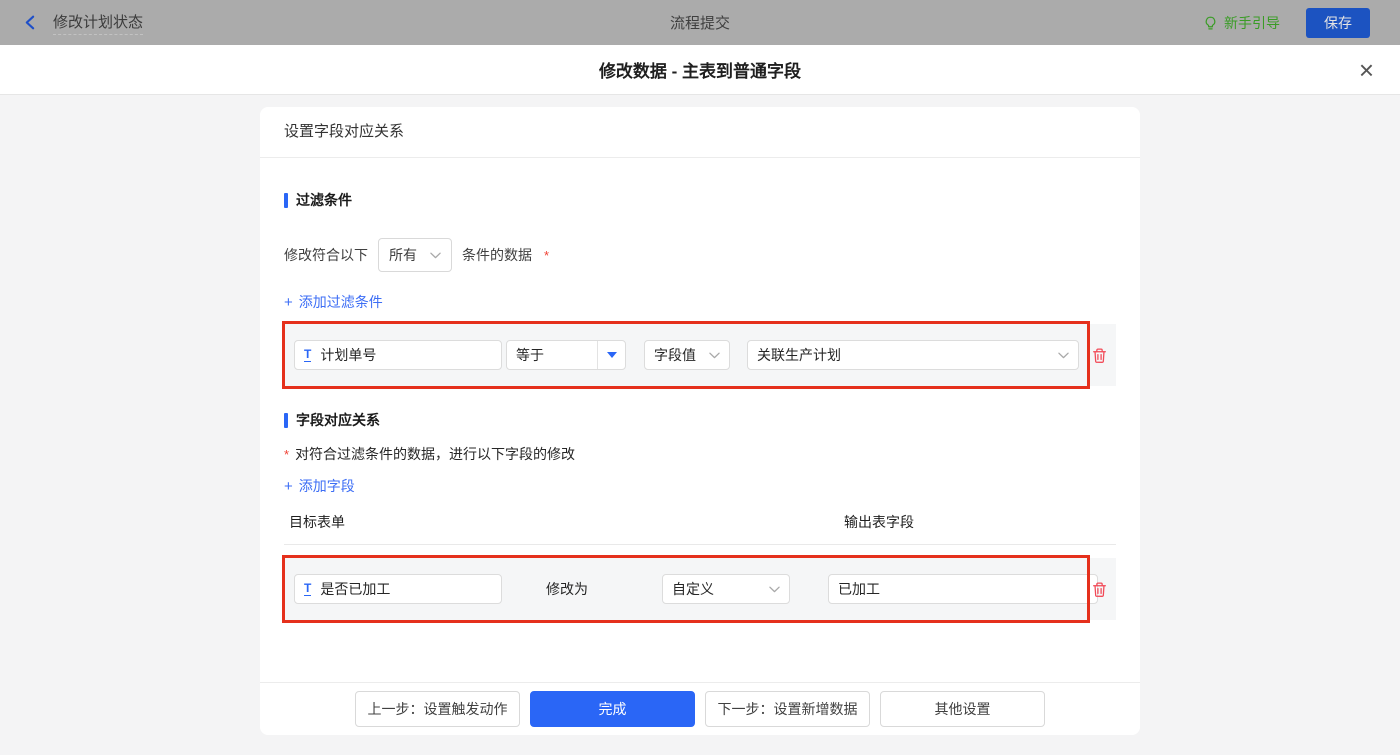 This screenshot has width=1400, height=755. What do you see at coordinates (30, 22) in the screenshot?
I see `back-icon` at bounding box center [30, 22].